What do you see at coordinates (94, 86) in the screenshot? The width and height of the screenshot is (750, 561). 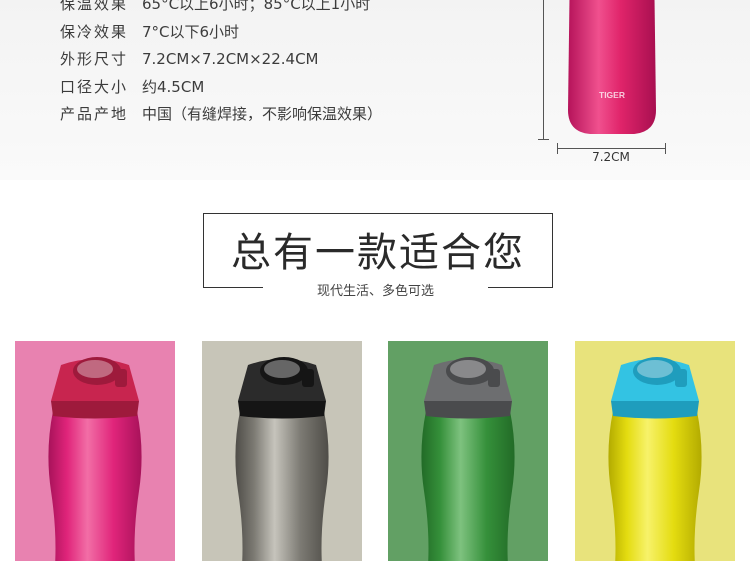 I see `spec-label: 口径大小` at bounding box center [94, 86].